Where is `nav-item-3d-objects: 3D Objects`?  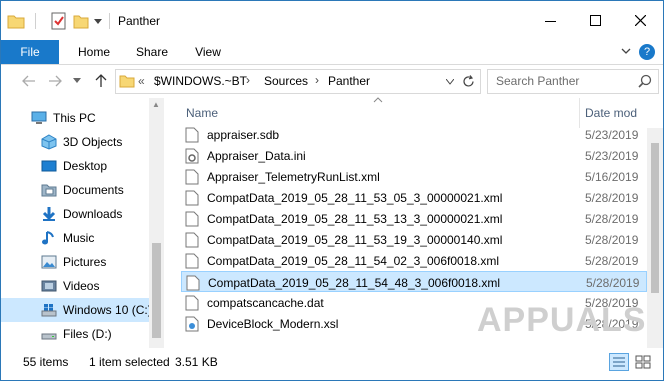
nav-item-3d-objects: 3D Objects is located at coordinates (75, 142).